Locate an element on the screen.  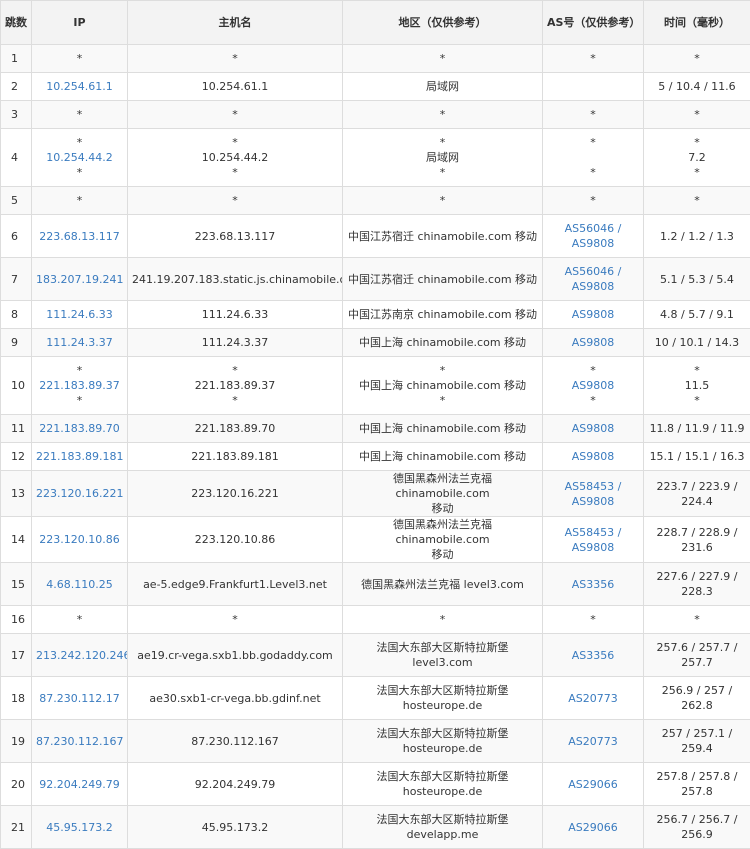
ip-cell: 213.242.120.246 is located at coordinates (80, 655).